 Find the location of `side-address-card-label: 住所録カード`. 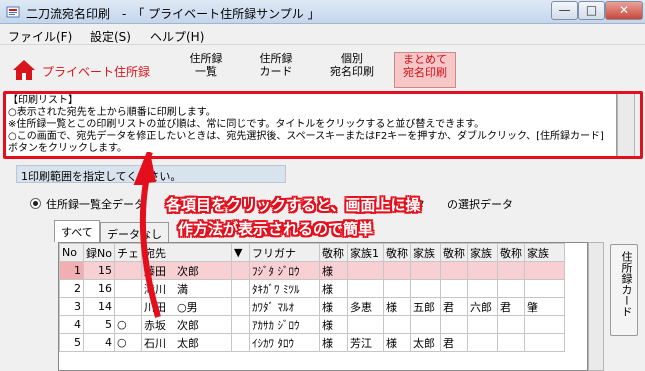

side-address-card-label: 住所録カード is located at coordinates (626, 284).